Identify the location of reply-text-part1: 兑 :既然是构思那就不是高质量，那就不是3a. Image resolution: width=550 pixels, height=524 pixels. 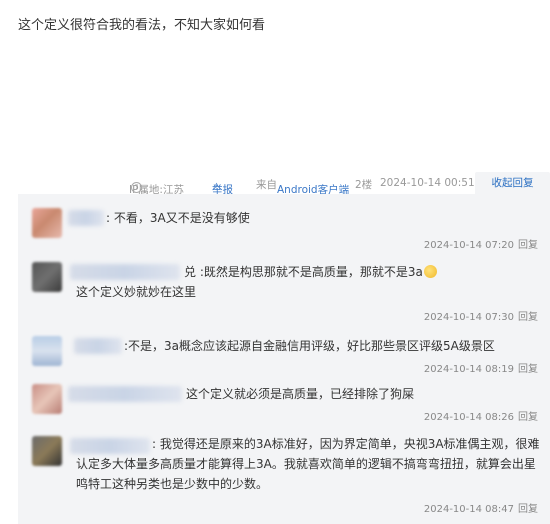
(303, 272).